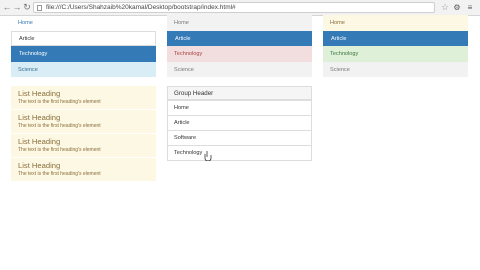 The image size is (480, 270). Describe the element at coordinates (208, 156) in the screenshot. I see `mouse-cursor-icon` at that location.